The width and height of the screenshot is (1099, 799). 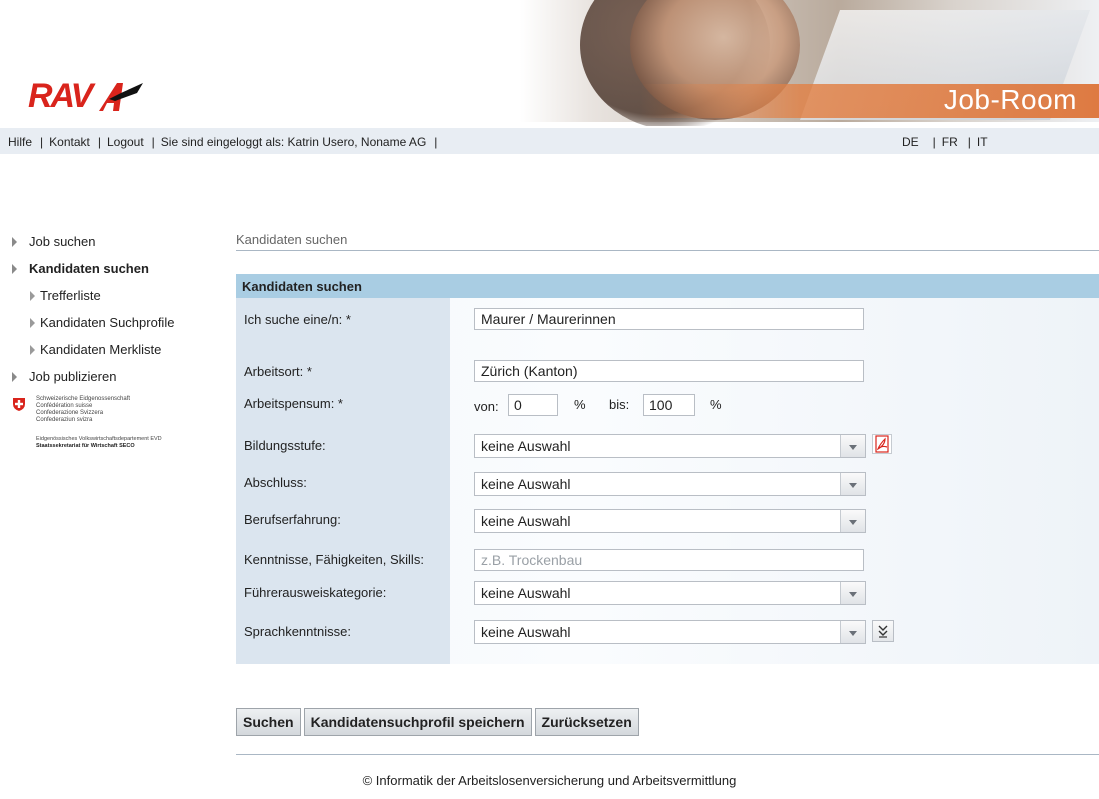 What do you see at coordinates (297, 631) in the screenshot?
I see `sprache-label: Sprachkenntnisse:` at bounding box center [297, 631].